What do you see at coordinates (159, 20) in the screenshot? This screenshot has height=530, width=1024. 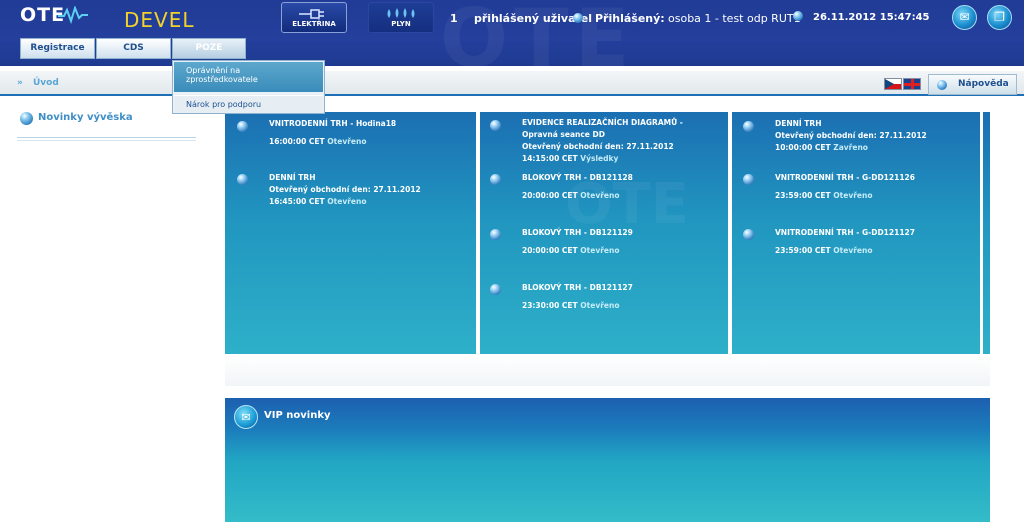 I see `environment-label: DEVEL` at bounding box center [159, 20].